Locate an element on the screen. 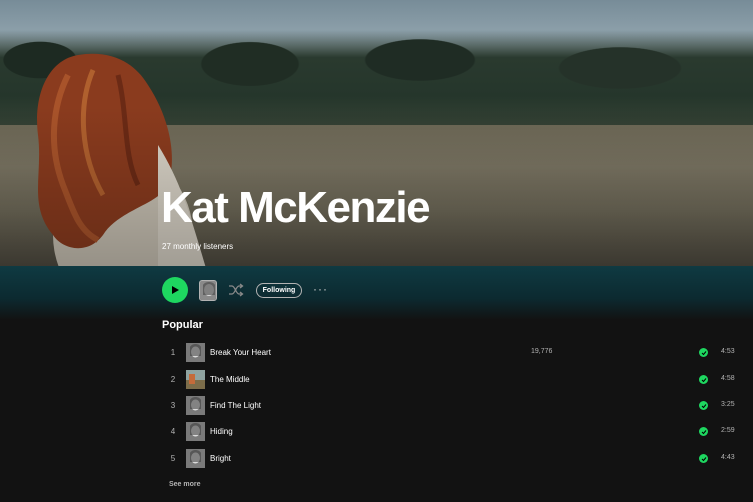  track-row: 2 The Middle 4:58 is located at coordinates (452, 380).